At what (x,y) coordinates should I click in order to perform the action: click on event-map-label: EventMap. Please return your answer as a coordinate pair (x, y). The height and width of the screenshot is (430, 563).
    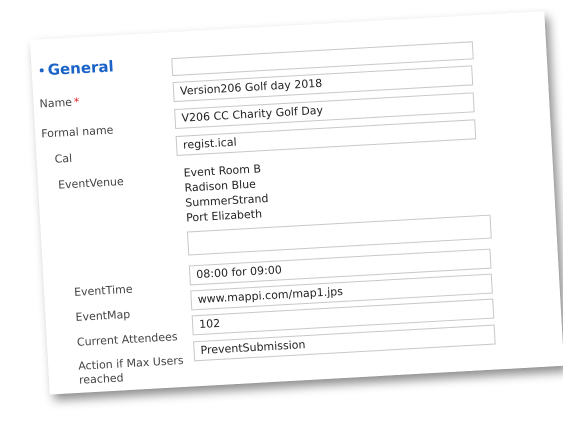
    Looking at the image, I should click on (103, 315).